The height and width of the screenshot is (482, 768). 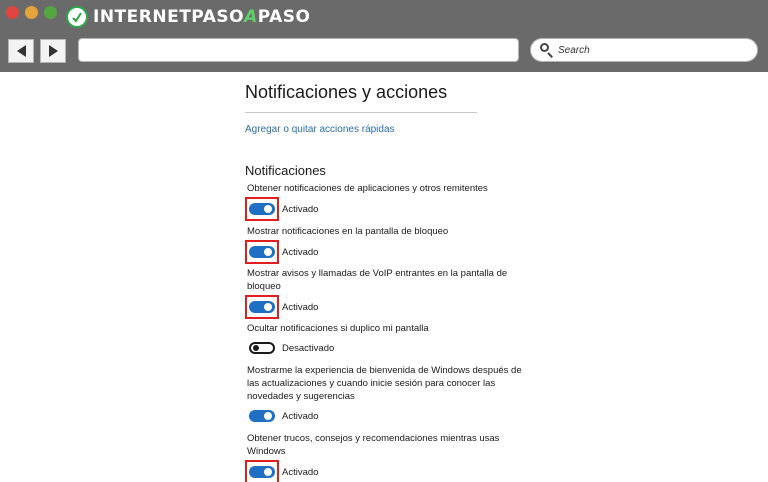 I want to click on site-logo: INTERNETPASOAPASO, so click(x=188, y=17).